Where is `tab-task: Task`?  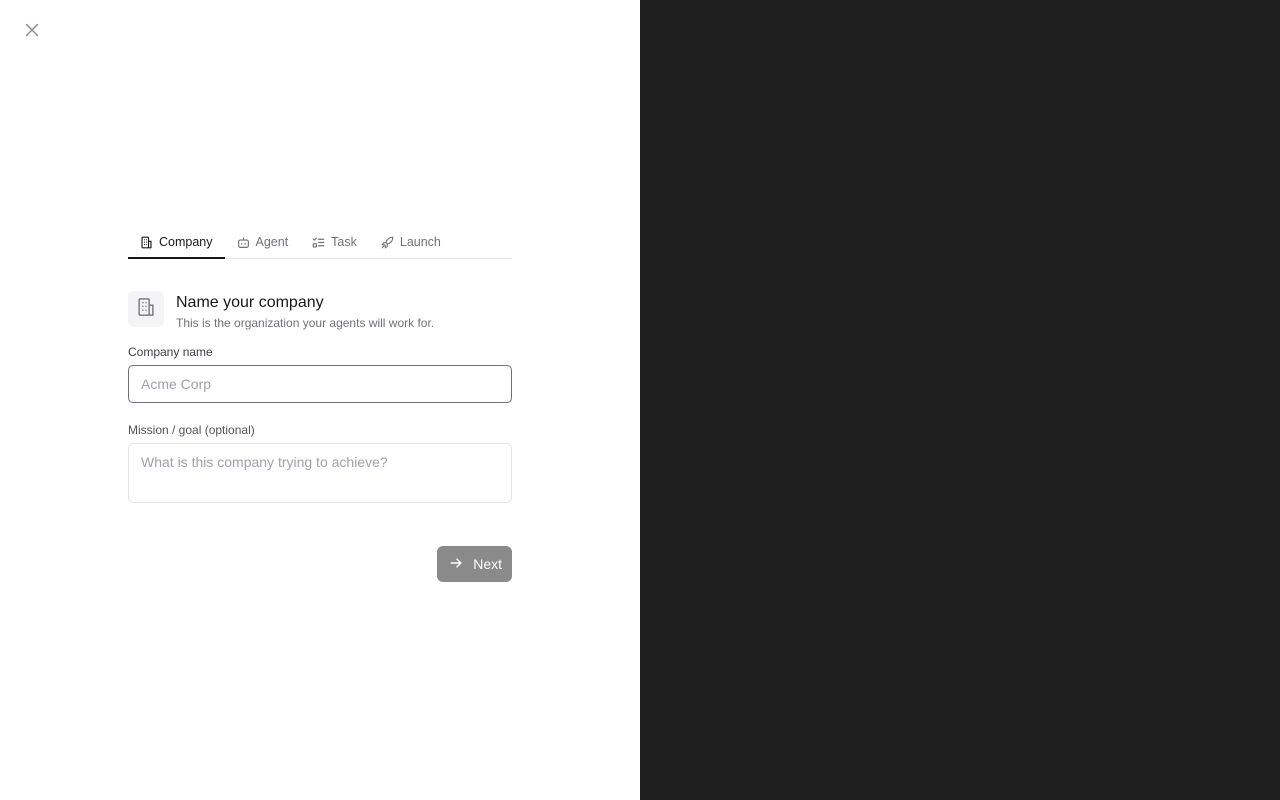
tab-task: Task is located at coordinates (334, 242).